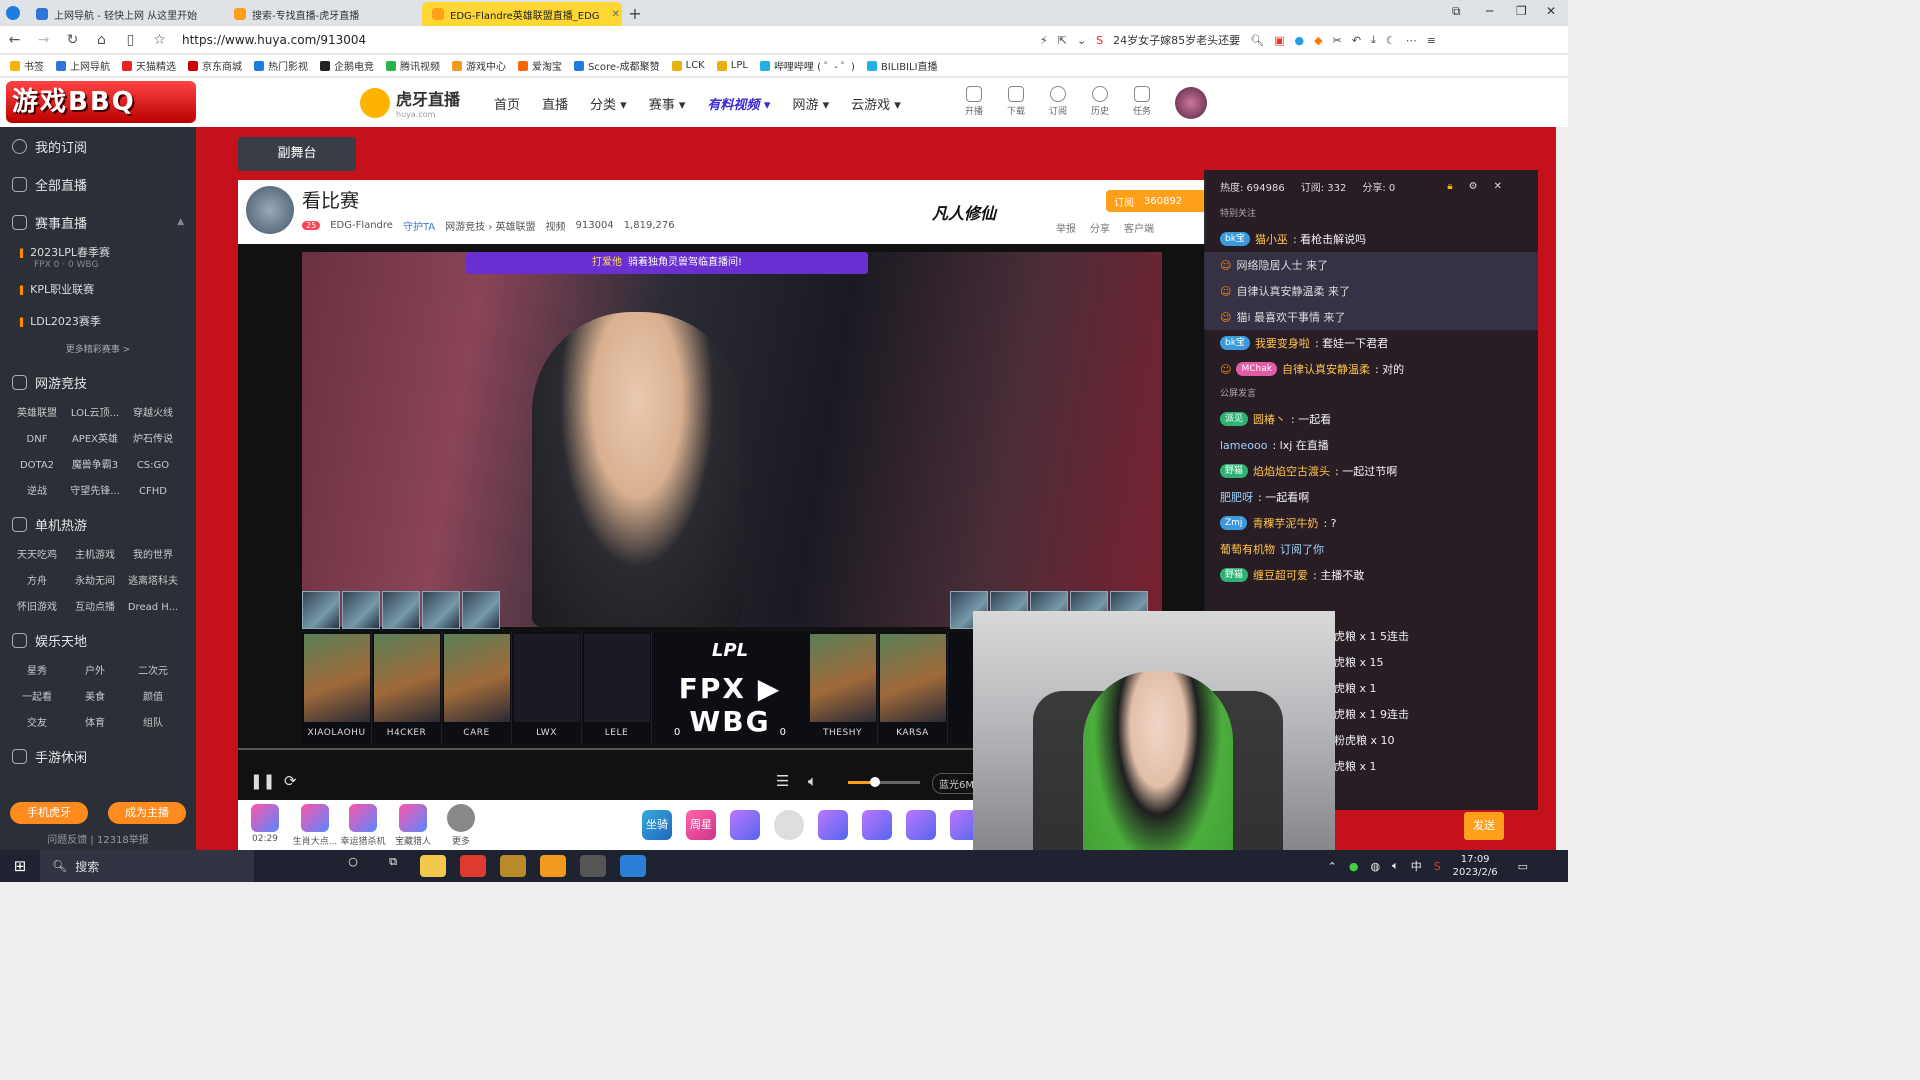 The width and height of the screenshot is (1920, 1080). I want to click on minimize-icon: ─, so click(1489, 11).